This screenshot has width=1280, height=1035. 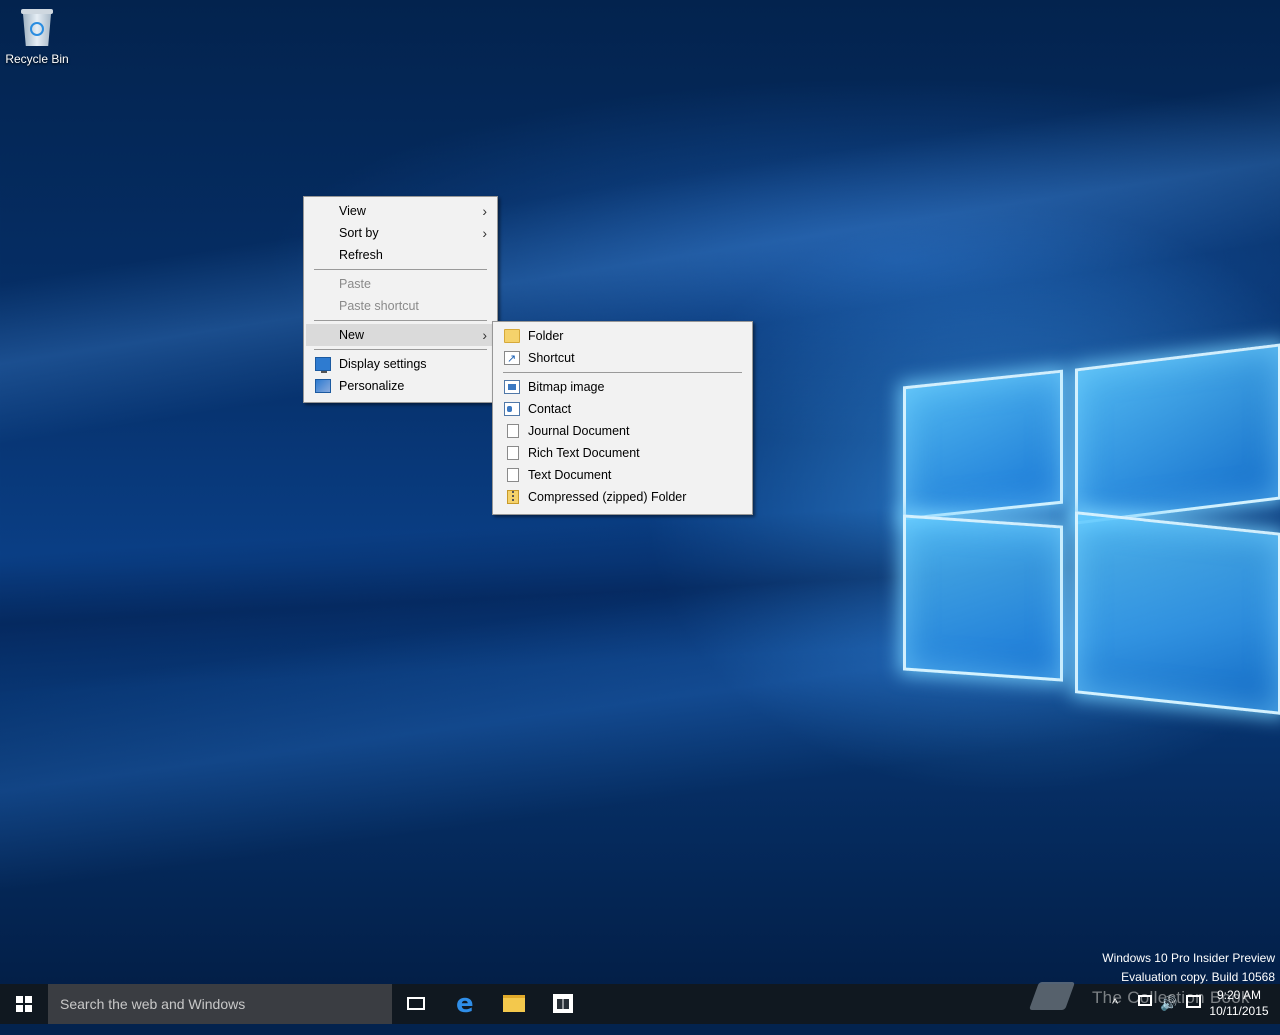 I want to click on submenu-item-journal-document: Journal Document, so click(x=622, y=431).